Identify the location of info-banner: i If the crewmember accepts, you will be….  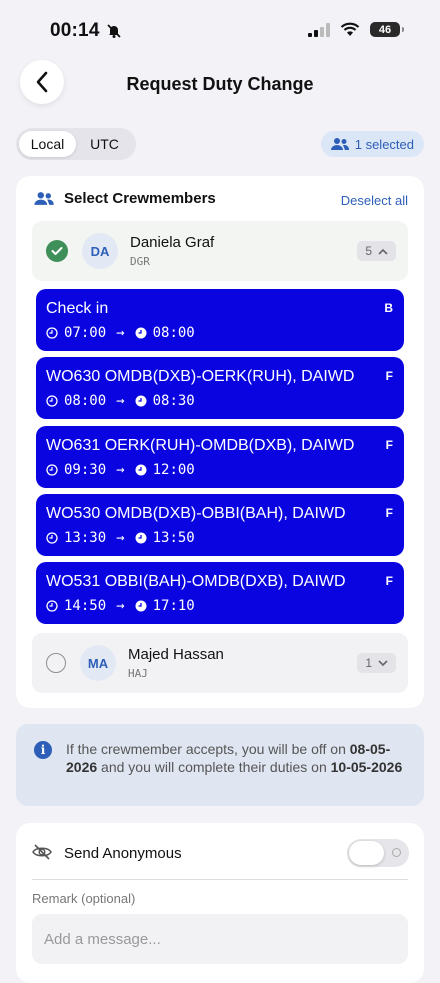
(220, 765).